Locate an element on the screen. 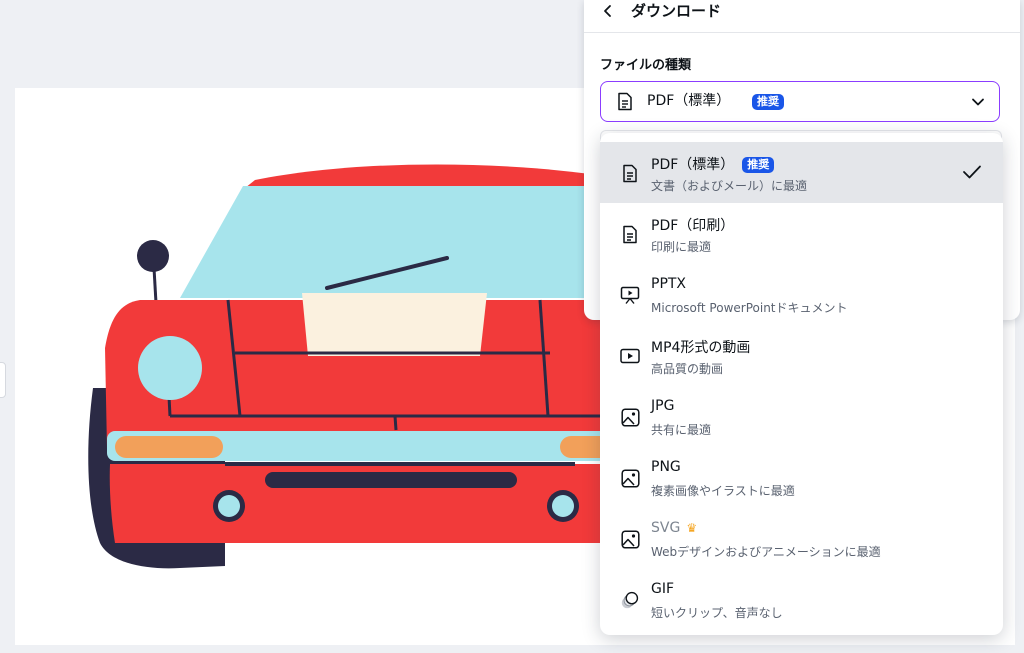 The width and height of the screenshot is (1024, 653). option-pptx: PPTX Microsoft PowerPointドキュメント is located at coordinates (801, 294).